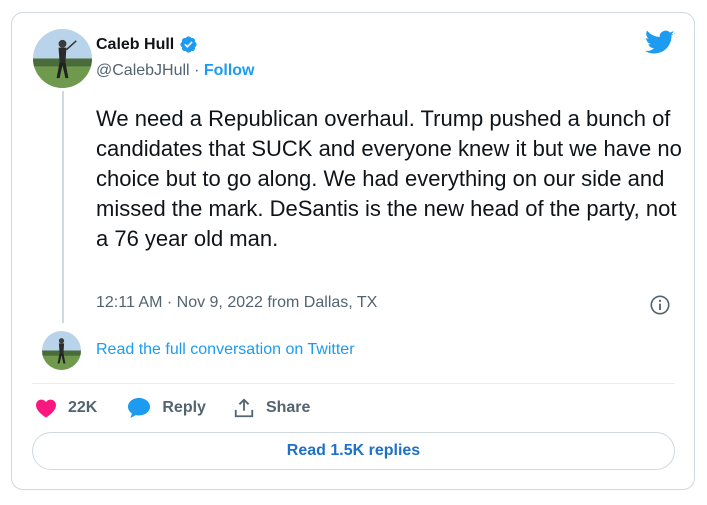  What do you see at coordinates (288, 407) in the screenshot?
I see `share-label: Share` at bounding box center [288, 407].